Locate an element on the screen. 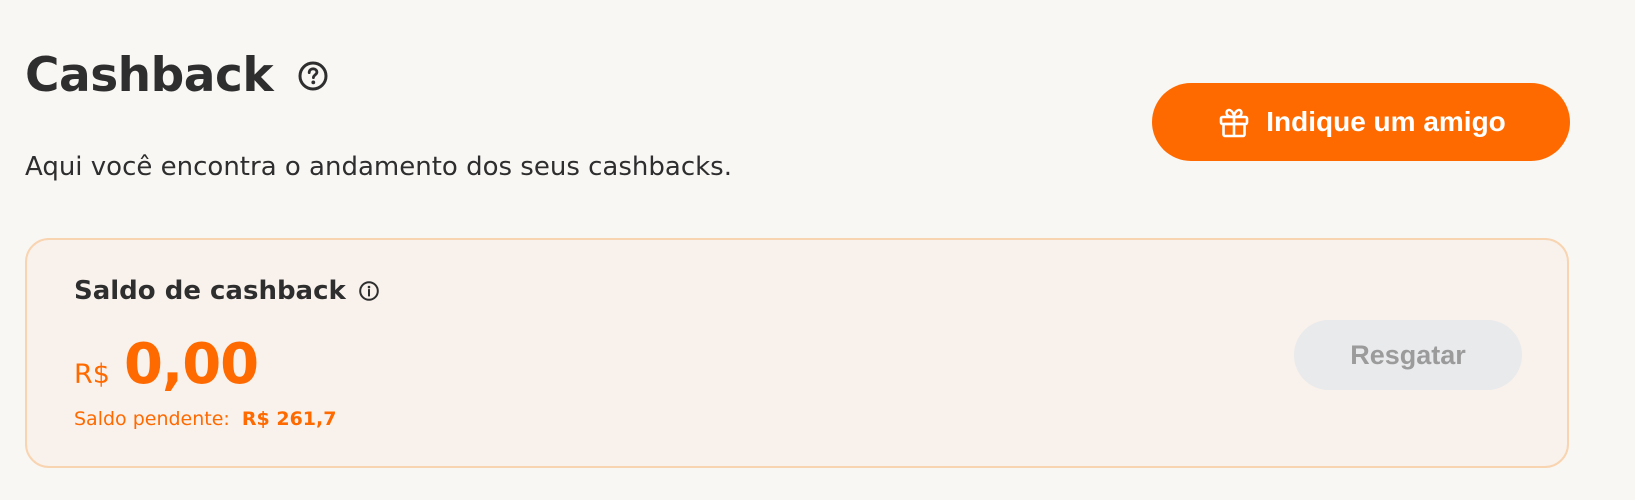 The image size is (1635, 500). question-circle-icon is located at coordinates (313, 76).